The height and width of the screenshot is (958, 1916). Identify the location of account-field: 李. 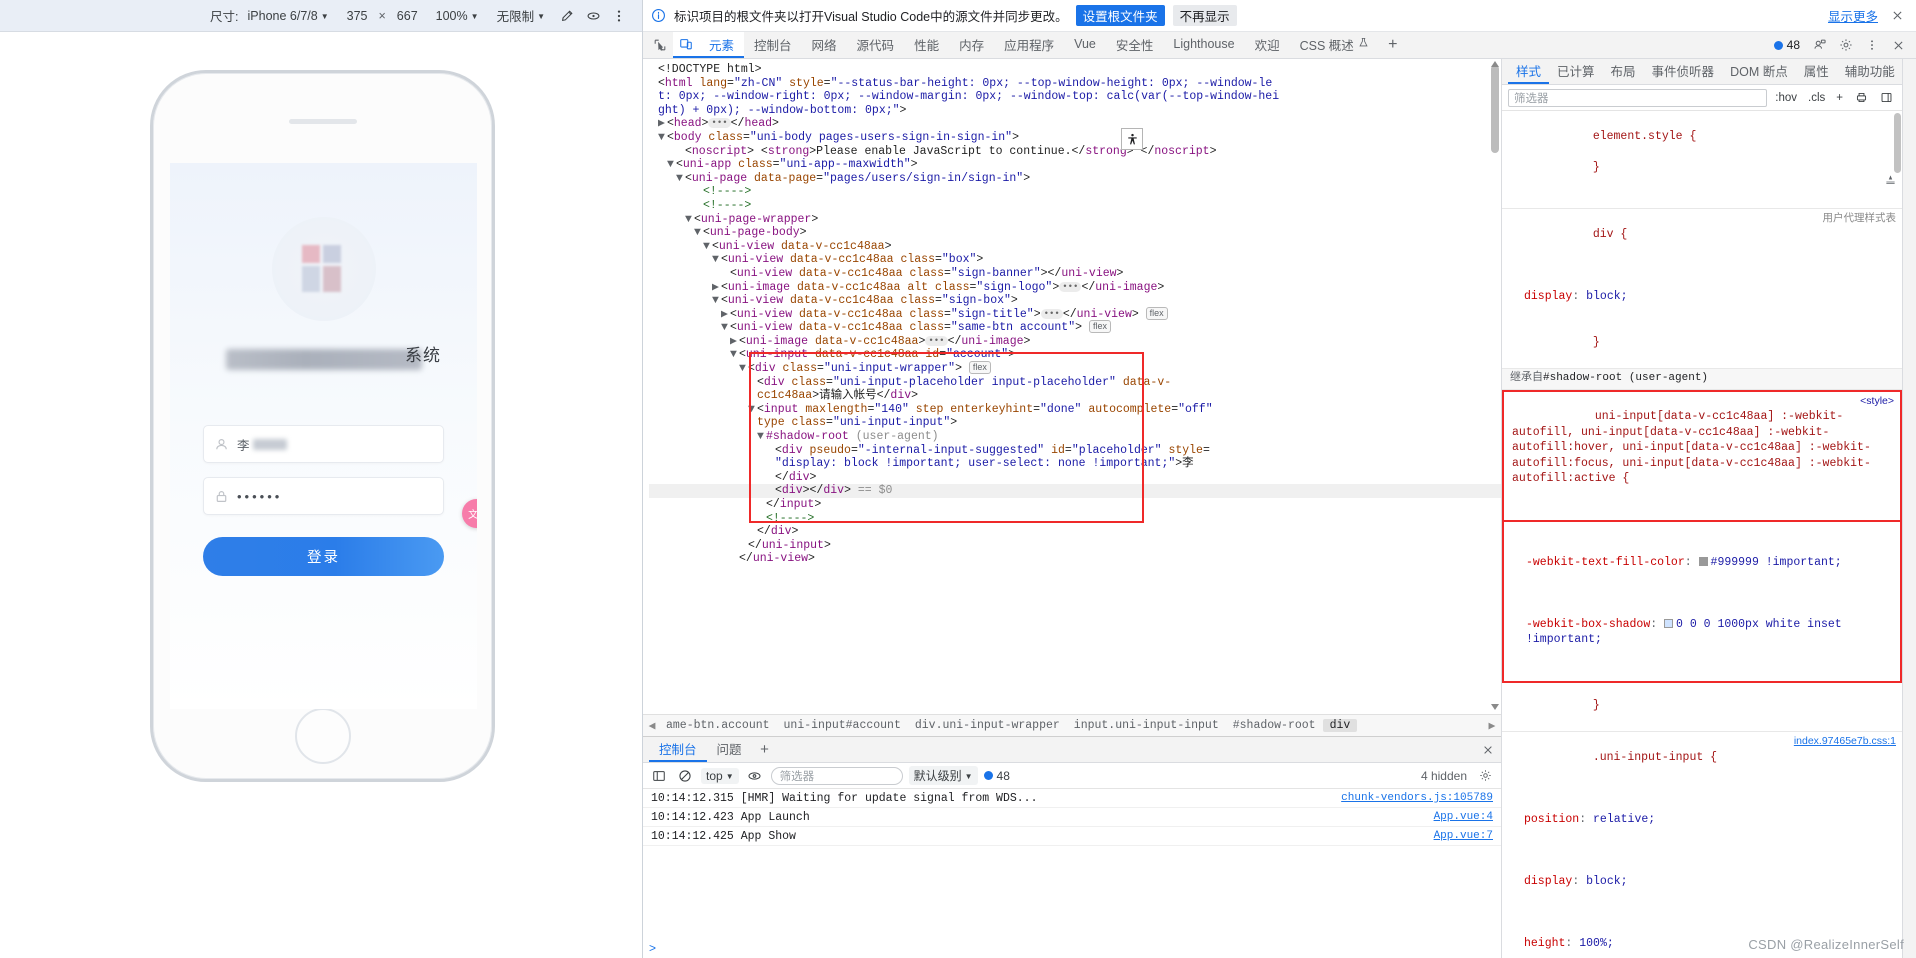
(323, 444).